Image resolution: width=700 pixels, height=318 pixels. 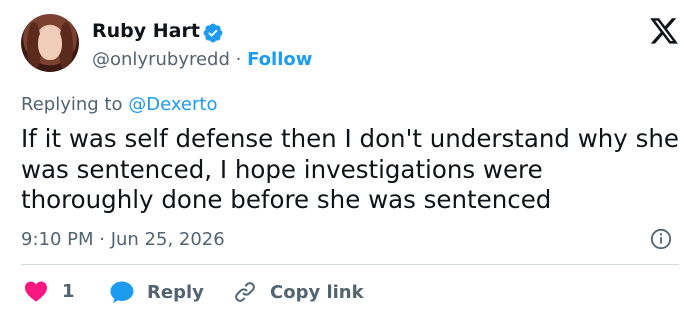 I want to click on reply-context: Replying to @Dexerto, so click(x=119, y=104).